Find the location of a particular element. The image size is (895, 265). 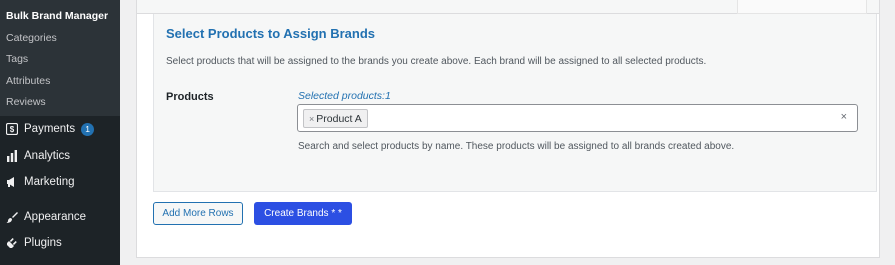

submenu-item-tags: Tags is located at coordinates (60, 60).